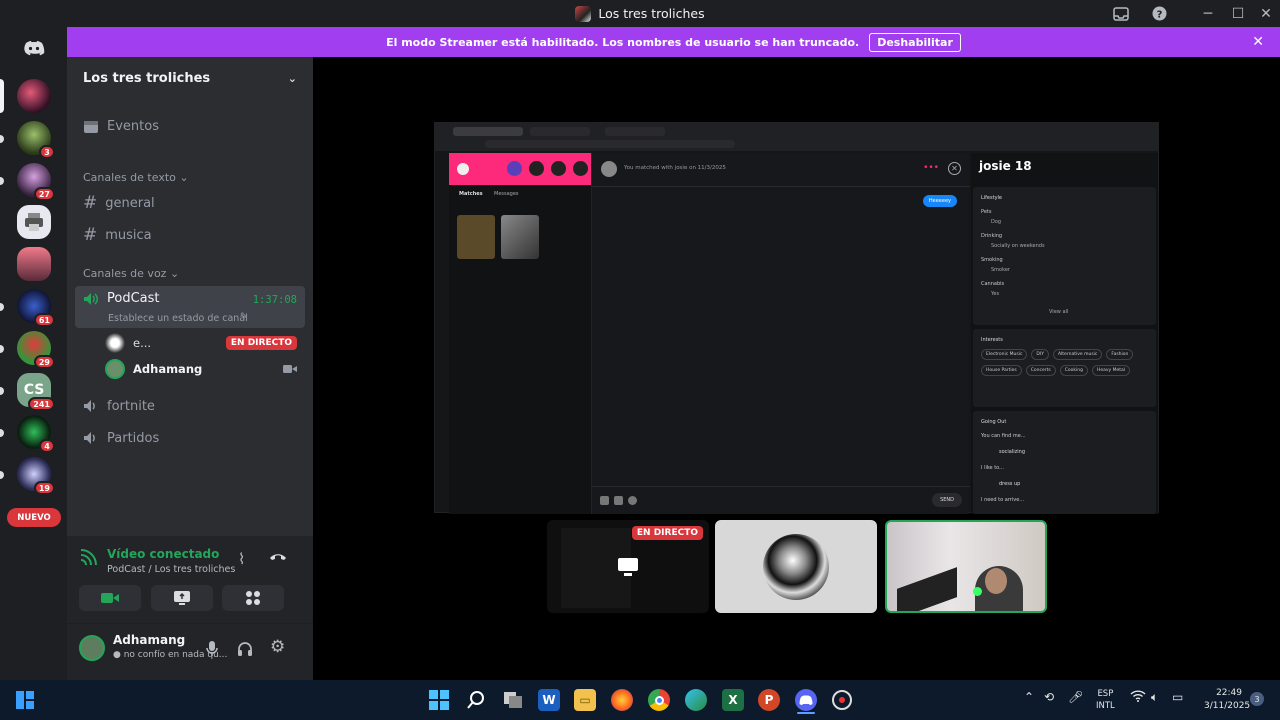 Image resolution: width=1280 pixels, height=720 pixels. What do you see at coordinates (1029, 697) in the screenshot?
I see `chevron-up-icon: ⌃` at bounding box center [1029, 697].